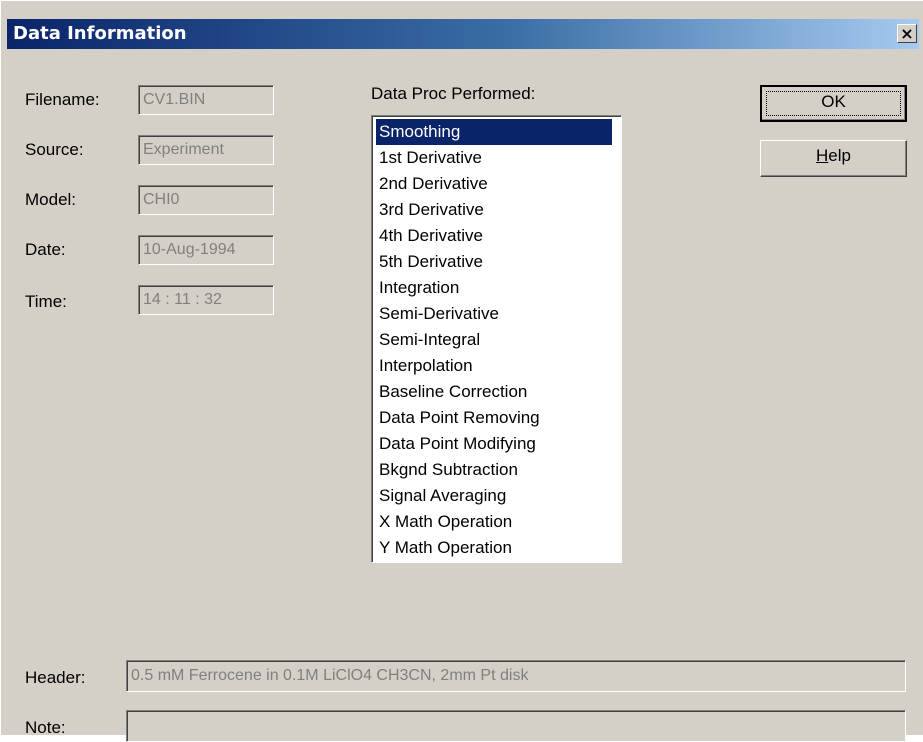 The height and width of the screenshot is (742, 923). What do you see at coordinates (453, 93) in the screenshot?
I see `data-proc-label: Data Proc Performed:` at bounding box center [453, 93].